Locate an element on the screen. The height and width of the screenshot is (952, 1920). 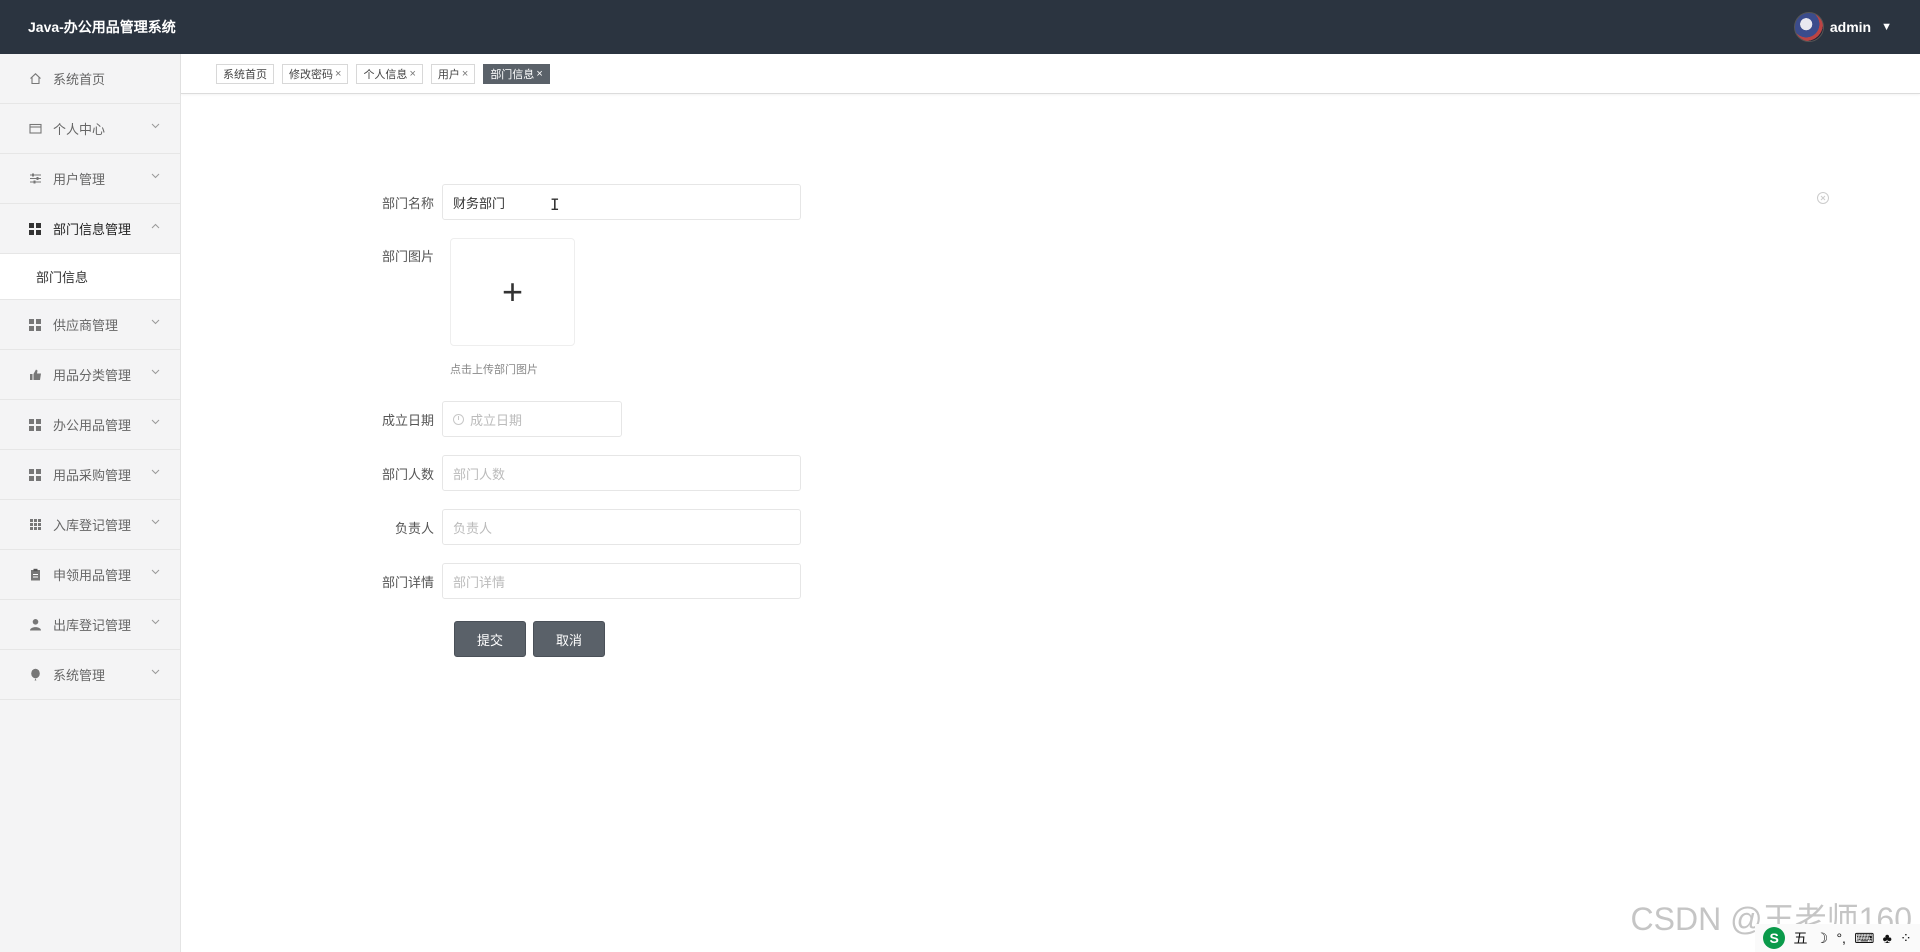
dept-name-label: 部门名称 is located at coordinates (407, 203).